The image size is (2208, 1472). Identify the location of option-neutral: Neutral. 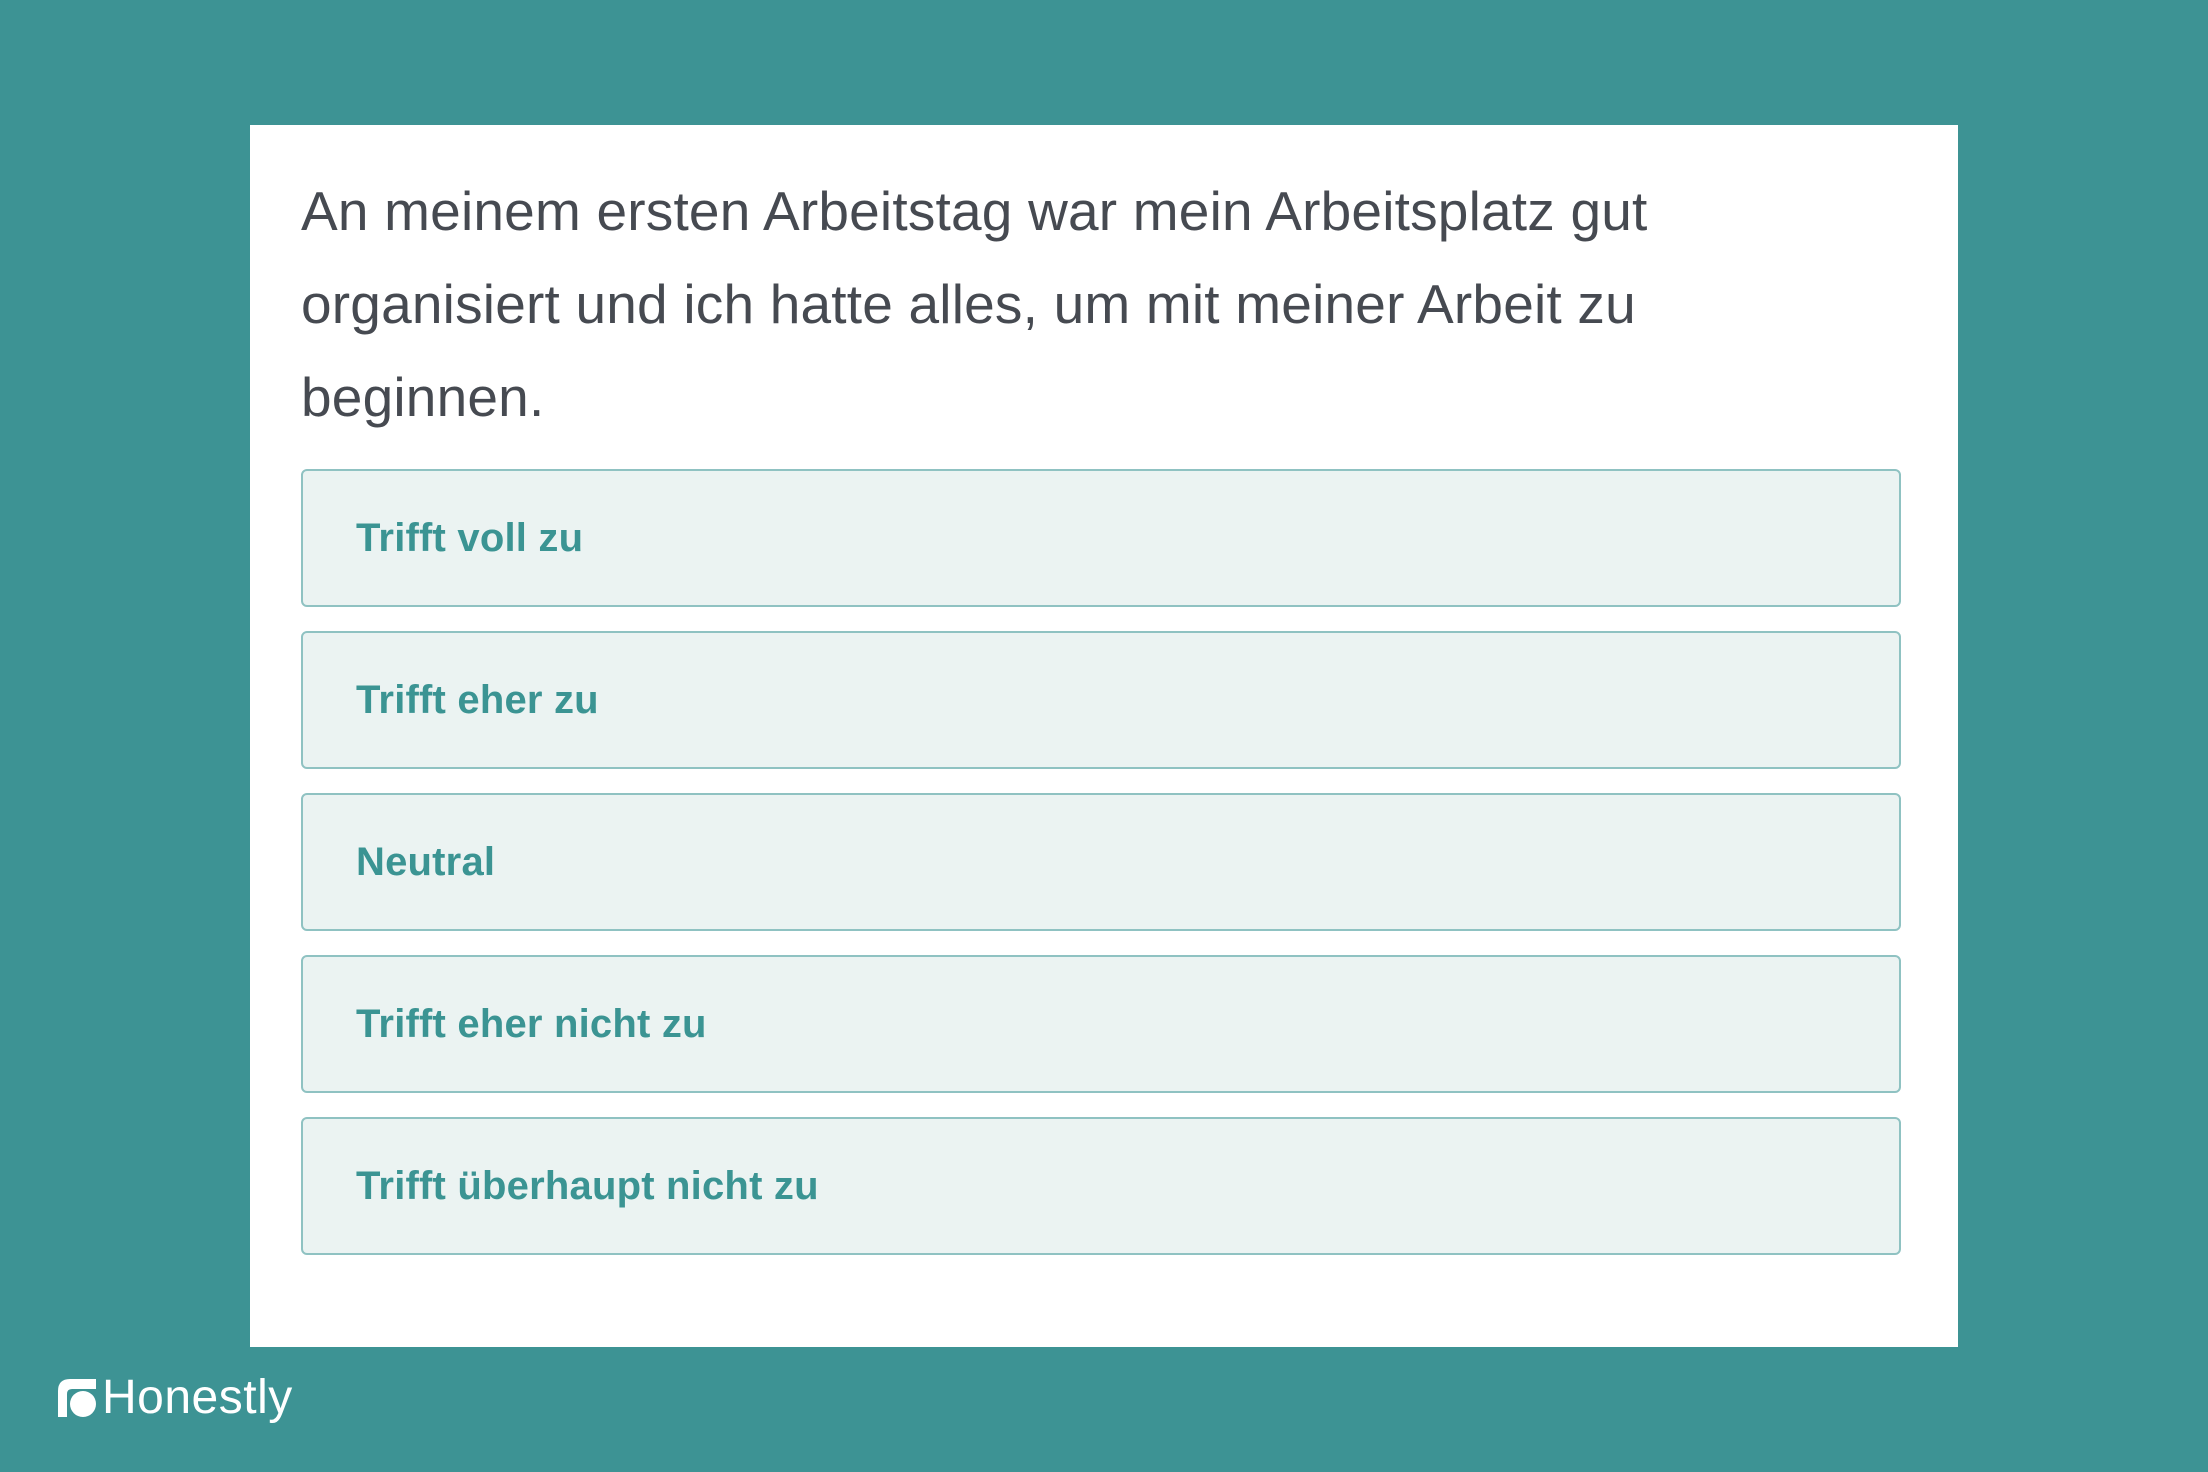
(1101, 862).